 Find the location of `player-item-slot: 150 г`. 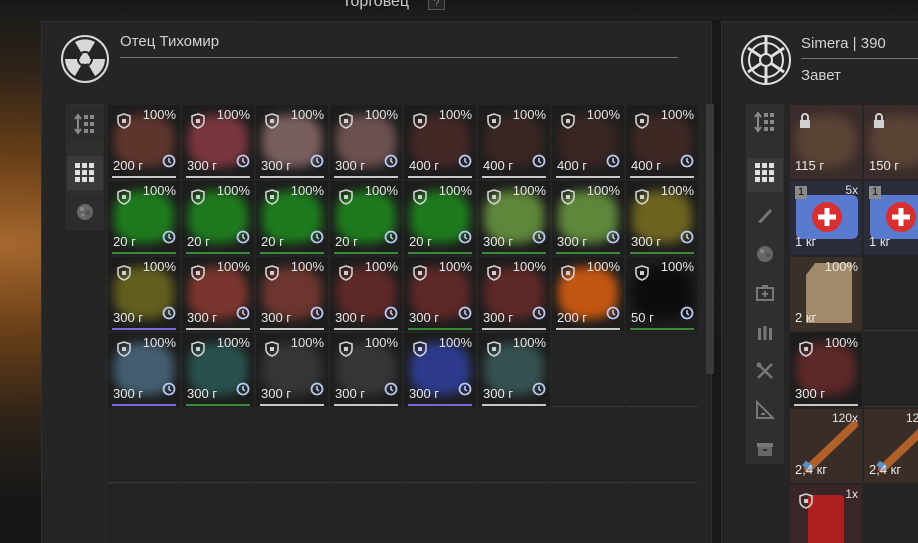

player-item-slot: 150 г is located at coordinates (891, 142).